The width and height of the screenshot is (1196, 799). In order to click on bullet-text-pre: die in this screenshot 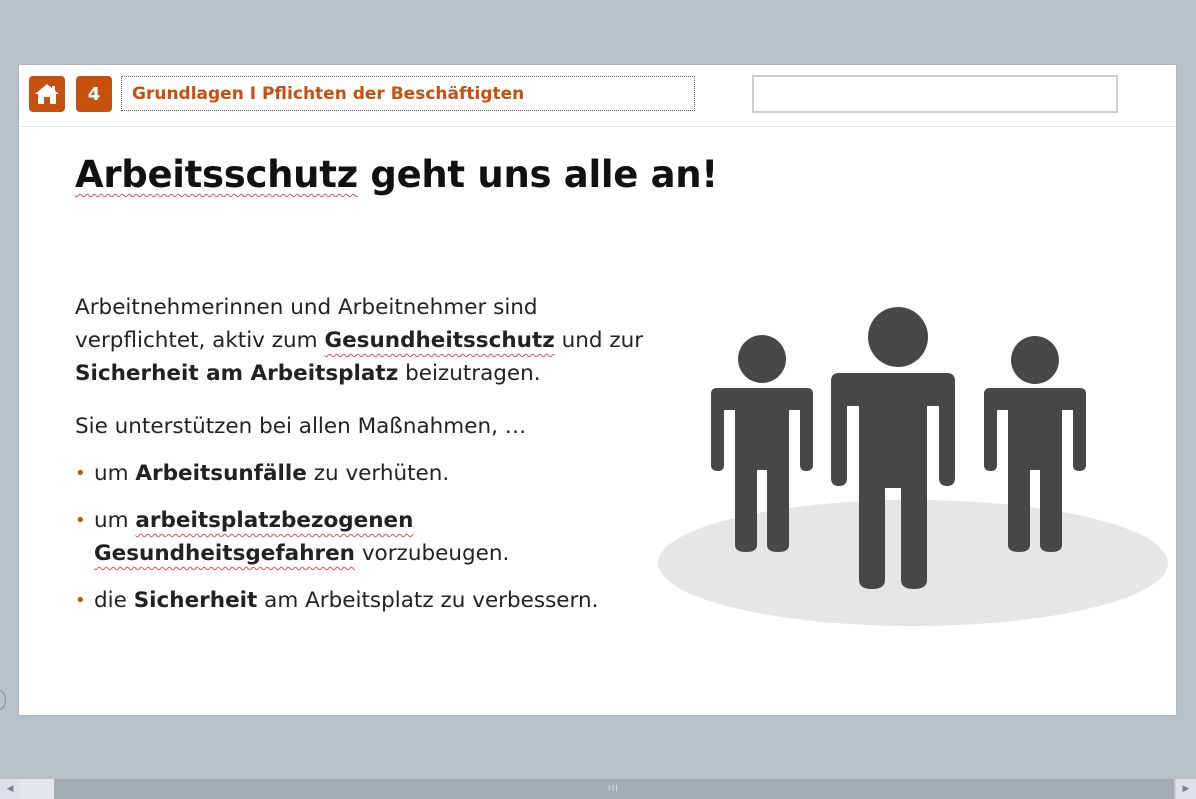, I will do `click(114, 600)`.